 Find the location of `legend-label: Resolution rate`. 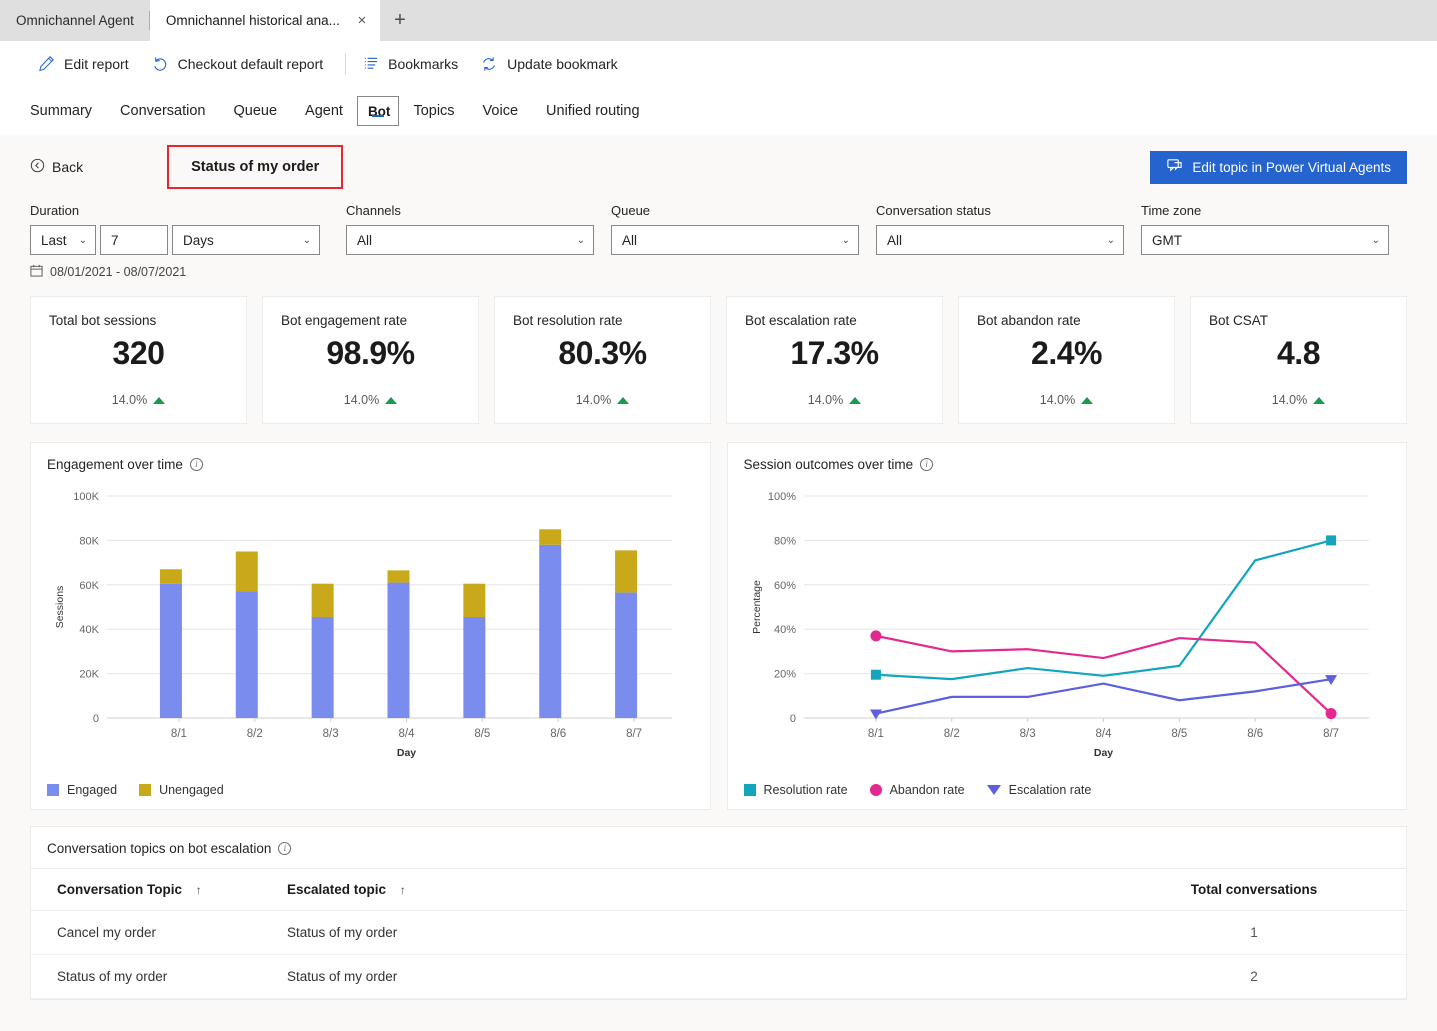

legend-label: Resolution rate is located at coordinates (805, 790).